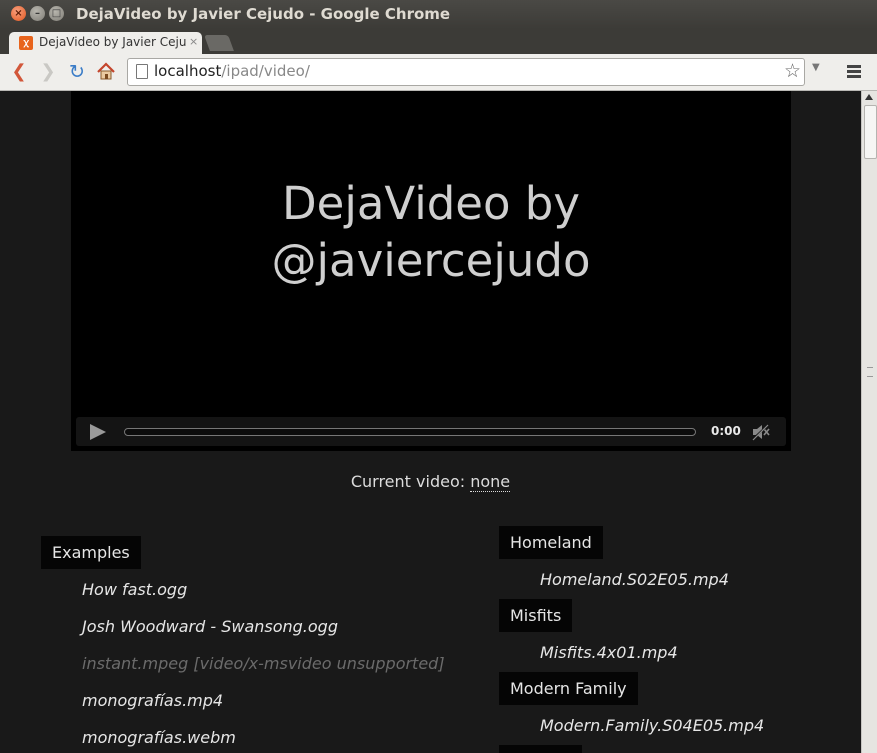  I want to click on scrollbar-thumb, so click(870, 132).